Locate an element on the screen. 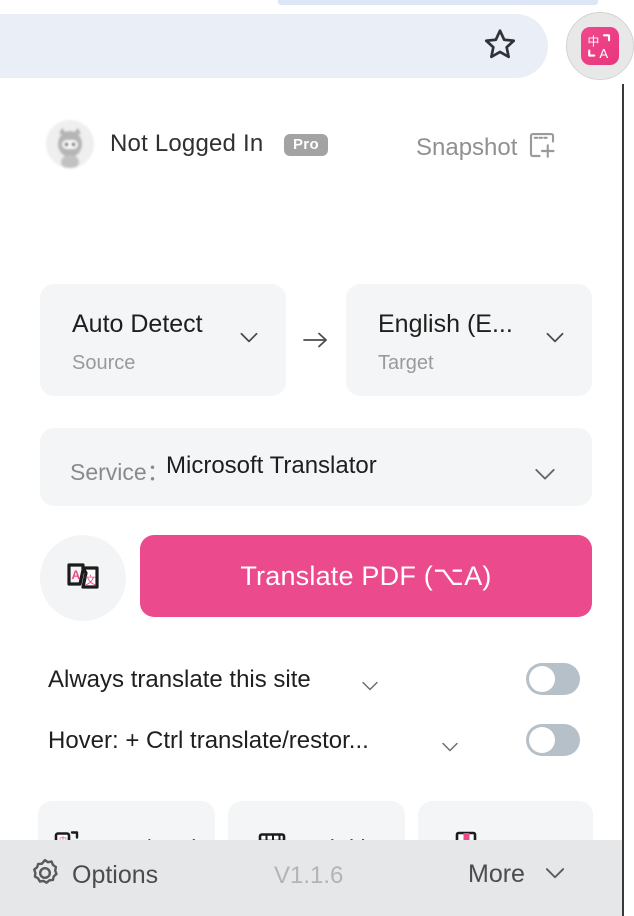 Image resolution: width=634 pixels, height=916 pixels. snapshot-button: Snapshot is located at coordinates (486, 147).